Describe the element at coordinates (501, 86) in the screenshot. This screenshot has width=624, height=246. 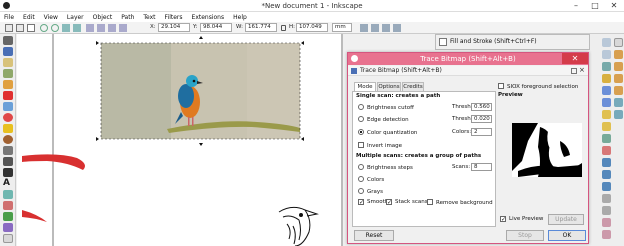
I see `siox-checkbox` at that location.